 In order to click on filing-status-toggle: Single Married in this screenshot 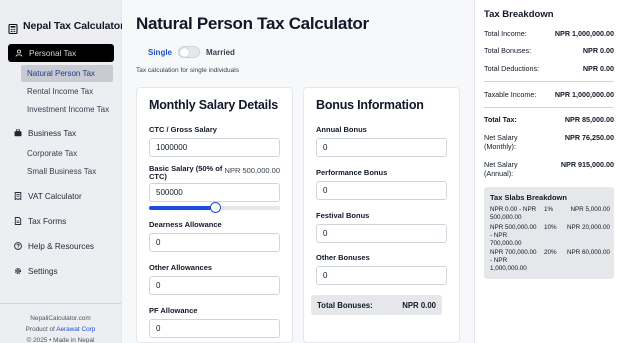, I will do `click(191, 52)`.